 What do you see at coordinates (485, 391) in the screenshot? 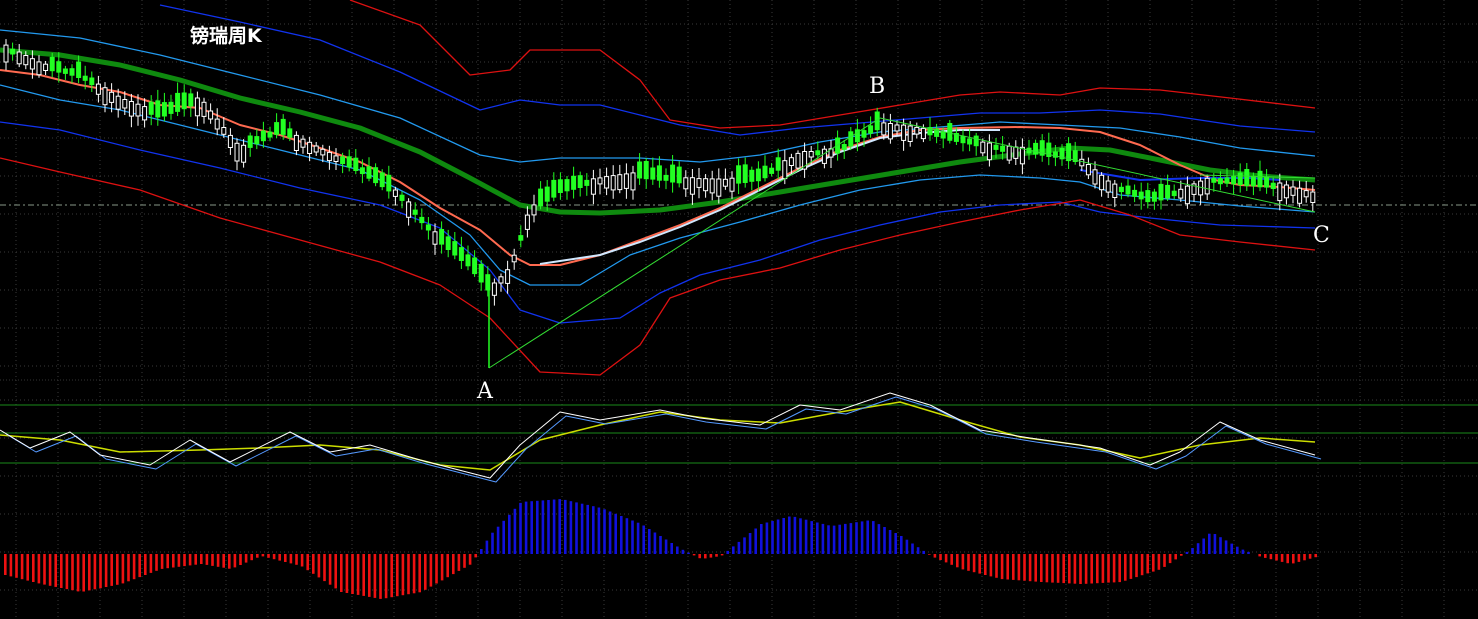
I see `wave-label-a: A` at bounding box center [485, 391].